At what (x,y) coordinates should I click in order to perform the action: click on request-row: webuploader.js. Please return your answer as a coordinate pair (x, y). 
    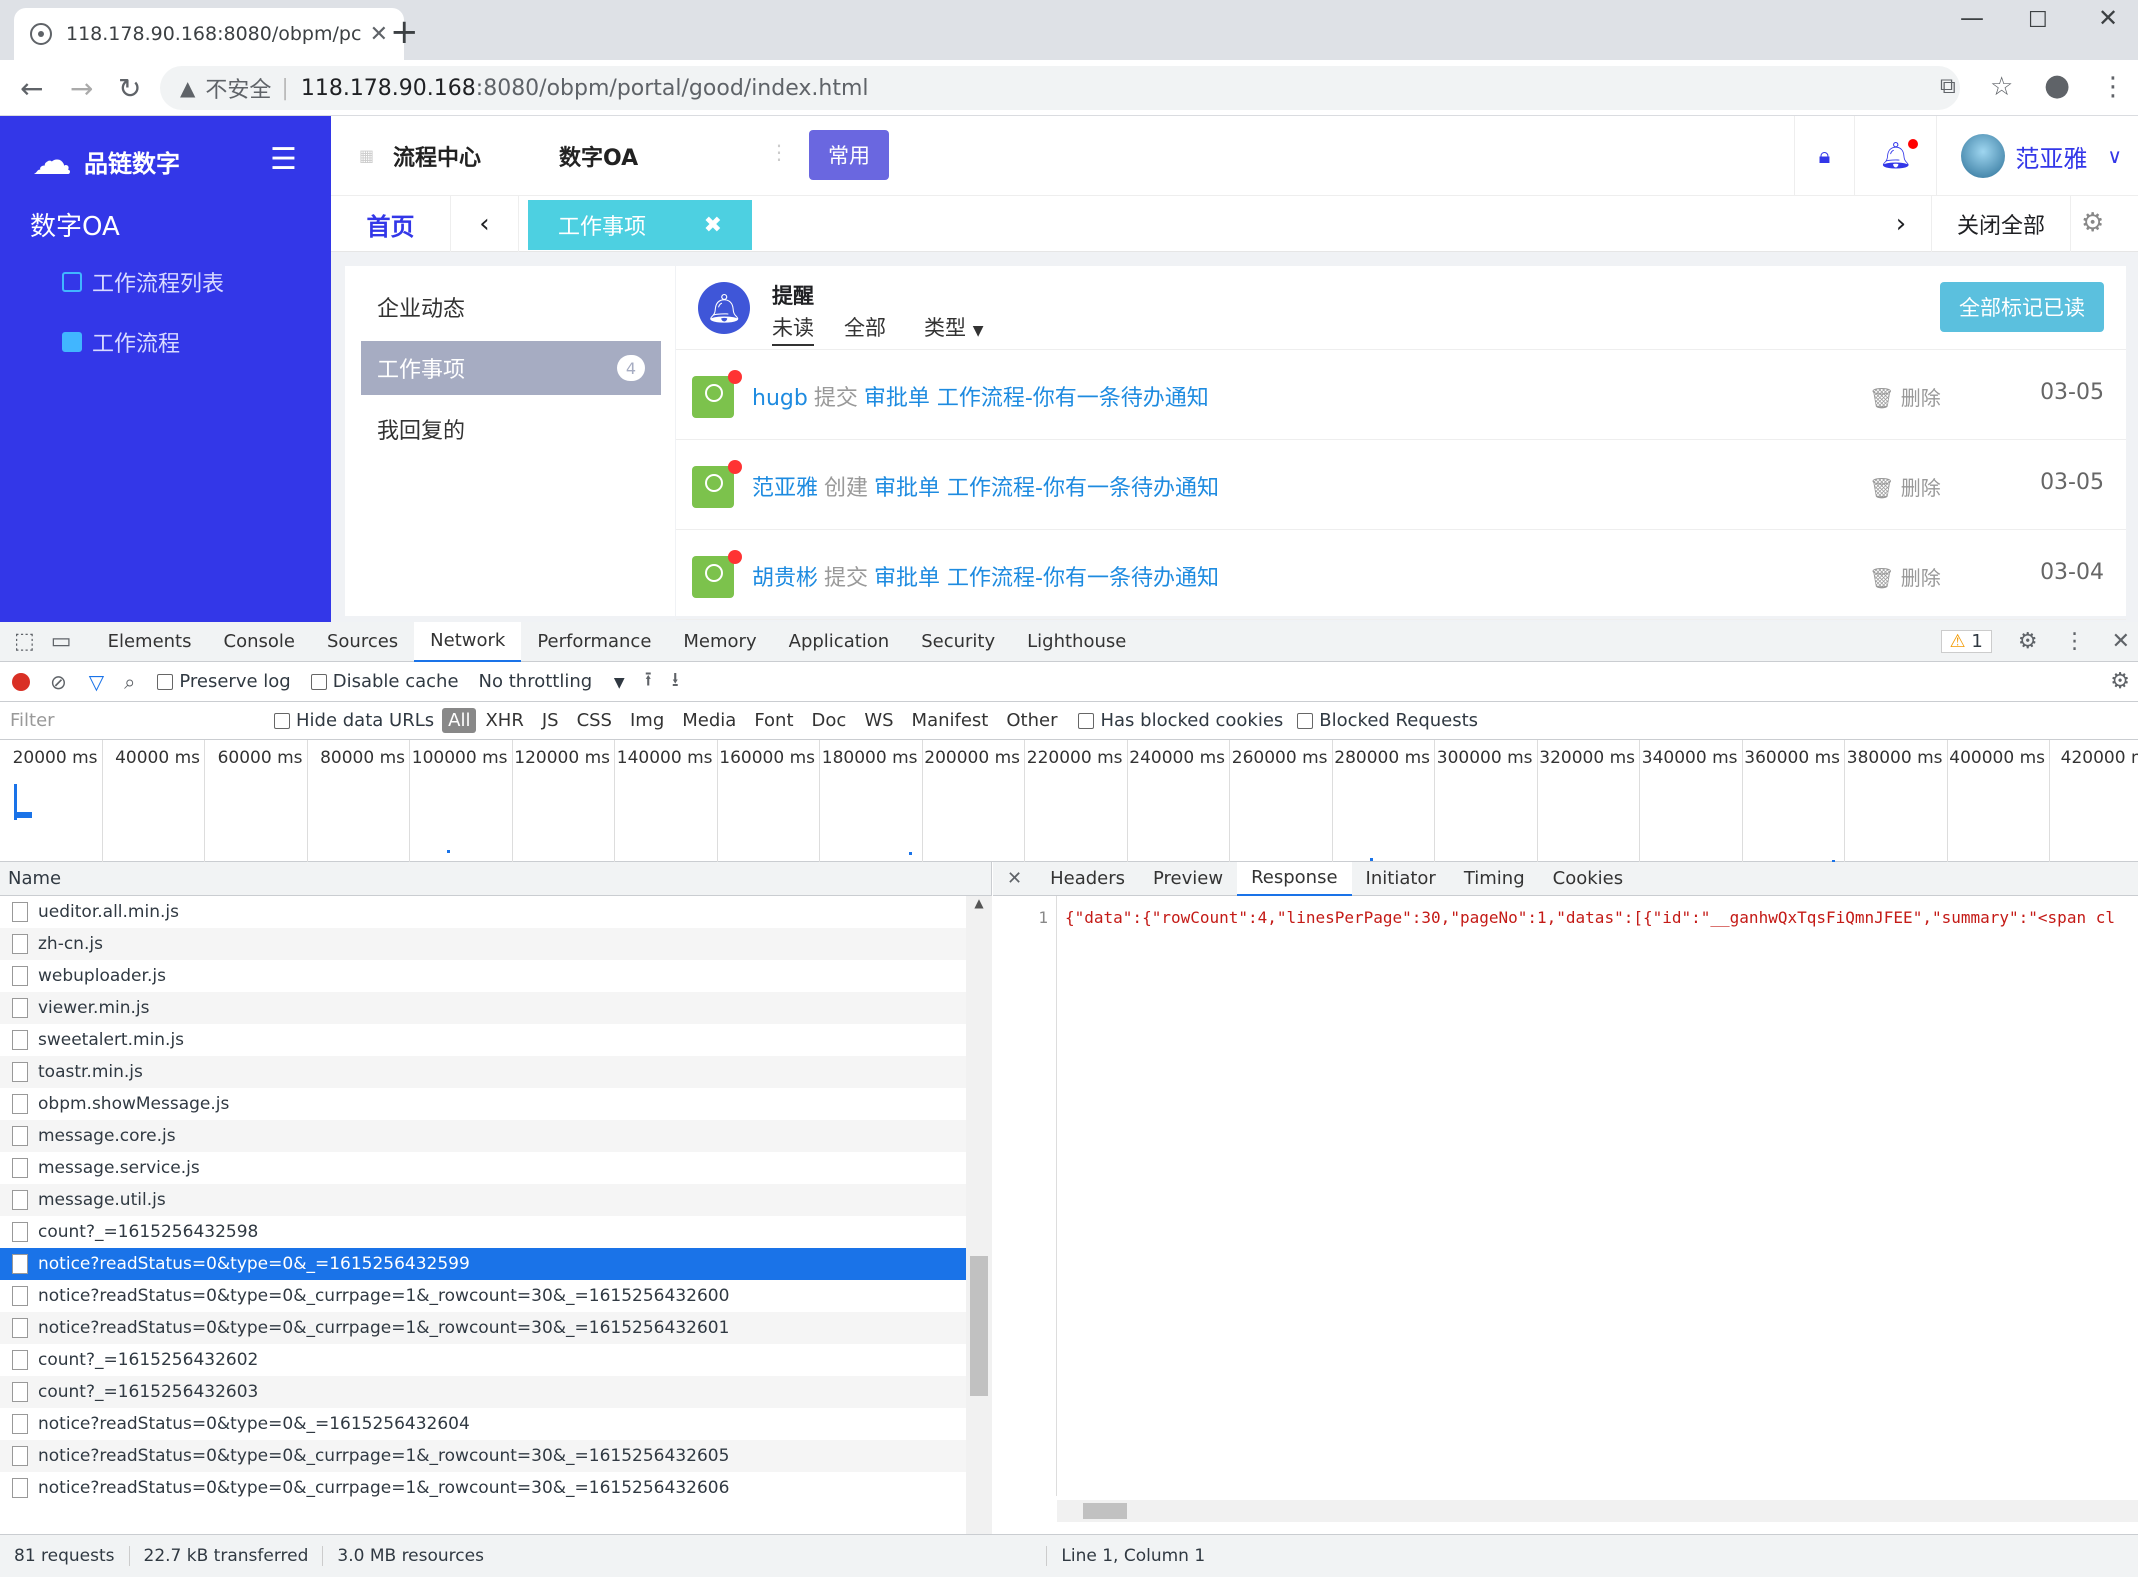
    Looking at the image, I should click on (483, 976).